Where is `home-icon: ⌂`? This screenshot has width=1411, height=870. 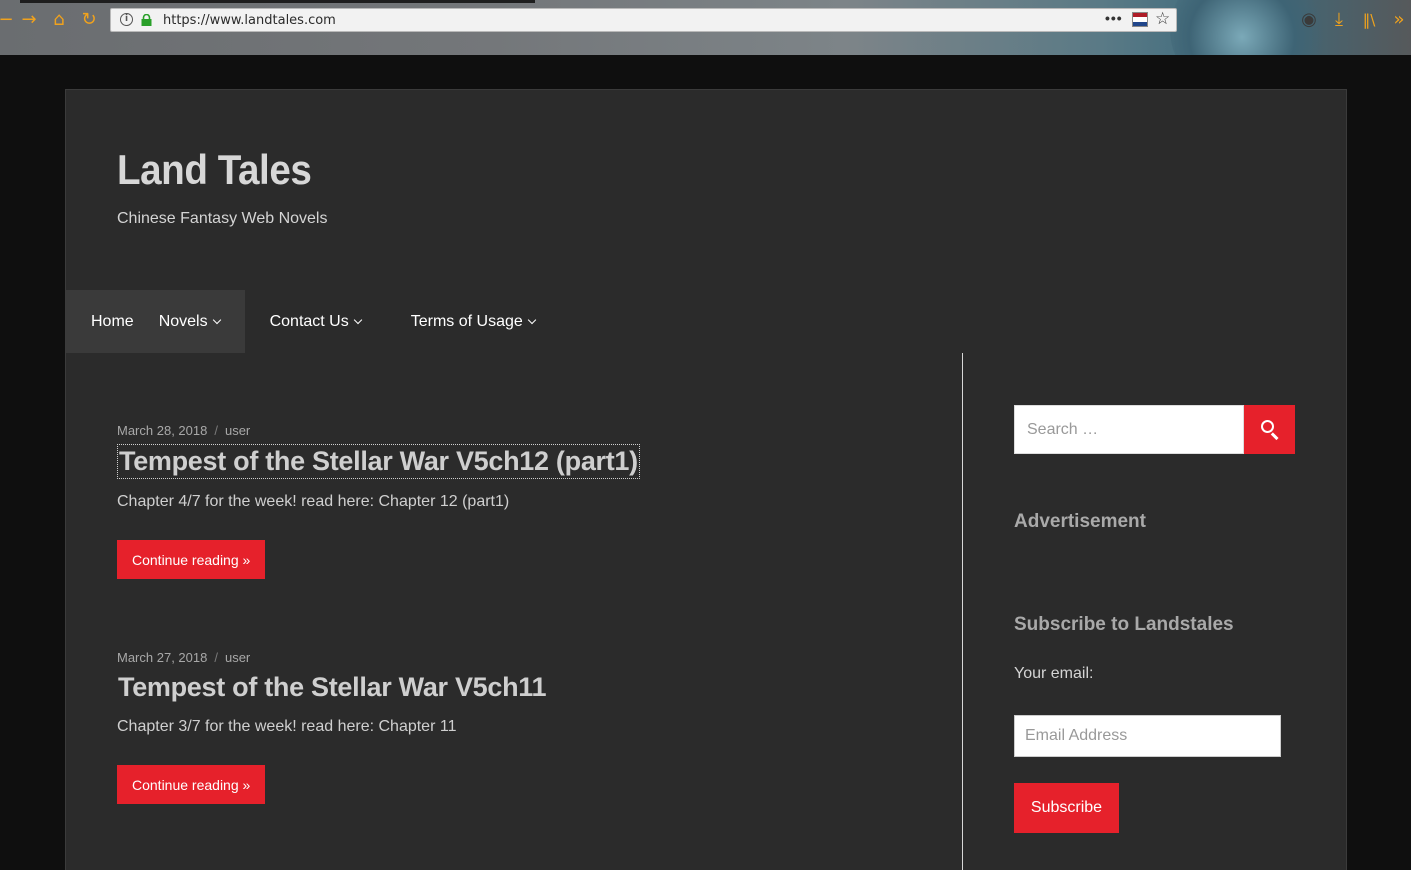 home-icon: ⌂ is located at coordinates (59, 20).